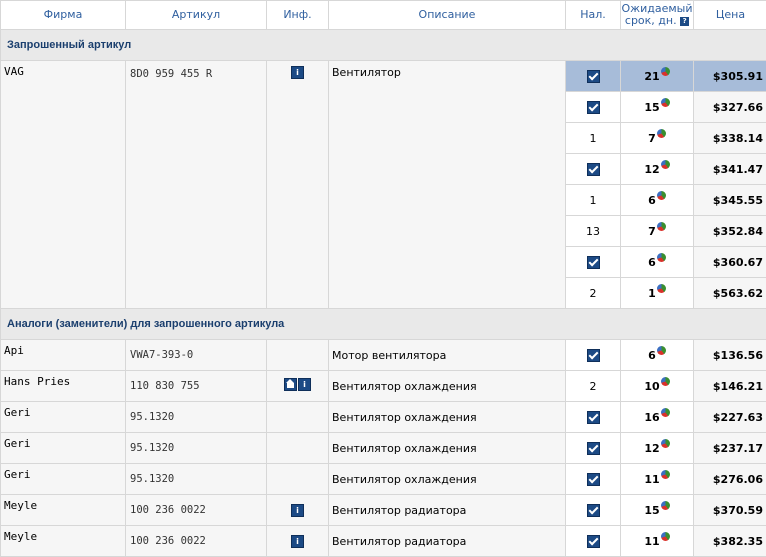 Image resolution: width=766 pixels, height=557 pixels. I want to click on price-cell: $352.84, so click(730, 231).